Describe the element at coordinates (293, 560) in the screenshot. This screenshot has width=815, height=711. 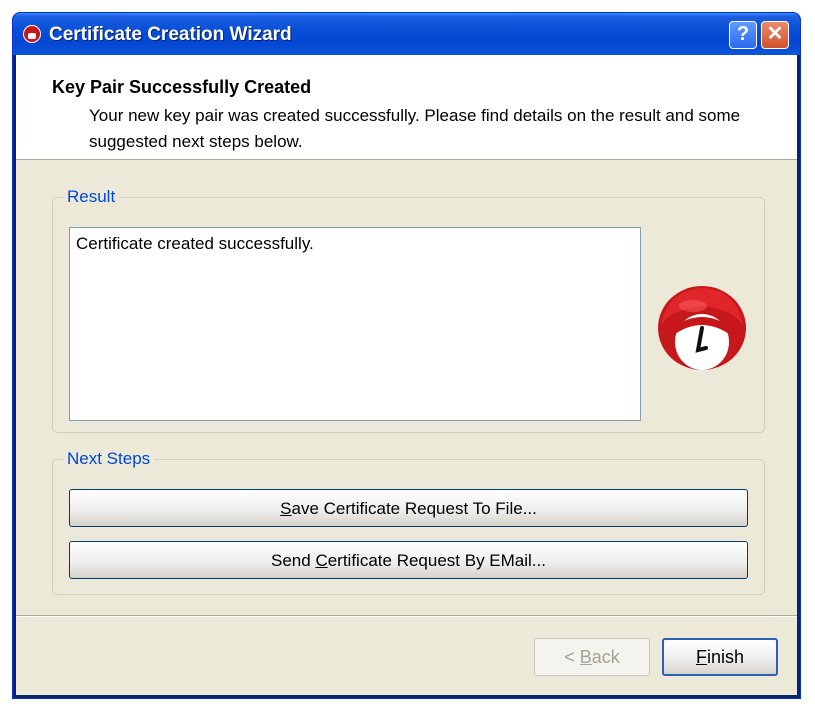
I see `send-button-label-prefix: Send` at that location.